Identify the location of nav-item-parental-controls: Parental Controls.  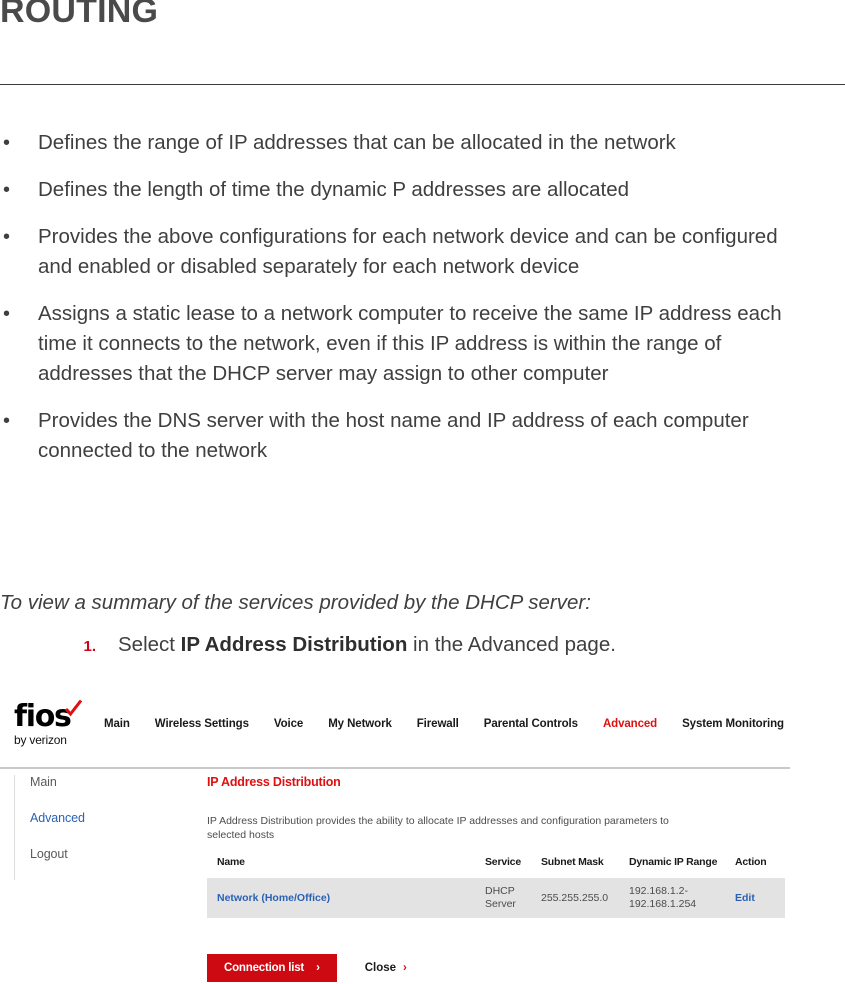
(531, 724).